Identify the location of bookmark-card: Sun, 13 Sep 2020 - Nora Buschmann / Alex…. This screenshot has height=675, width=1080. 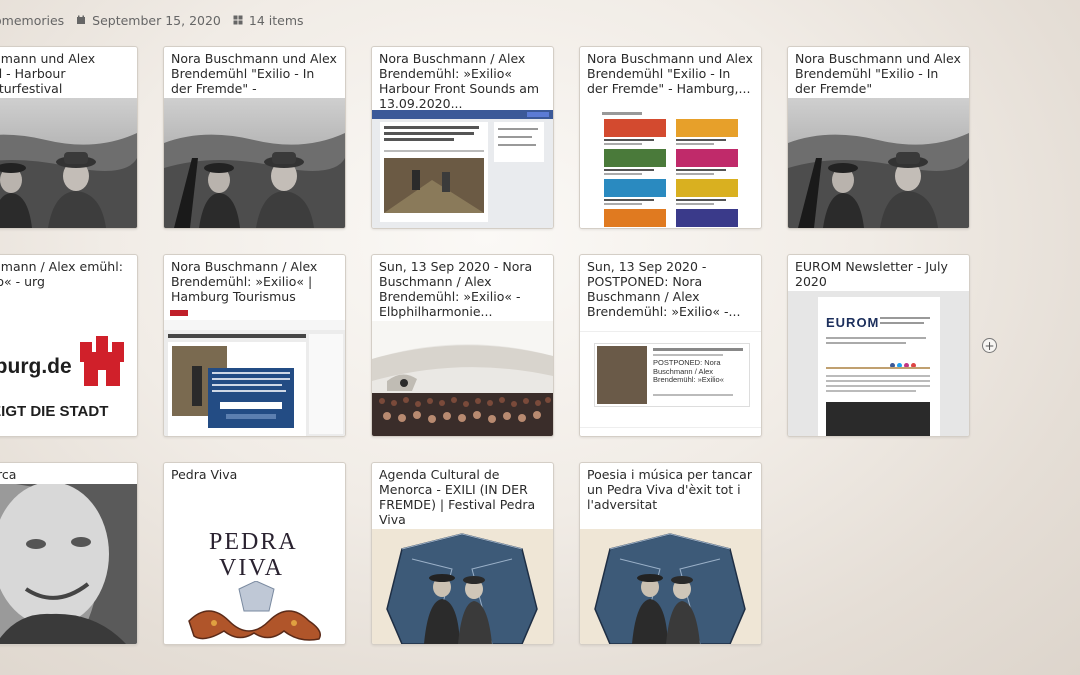
(462, 345).